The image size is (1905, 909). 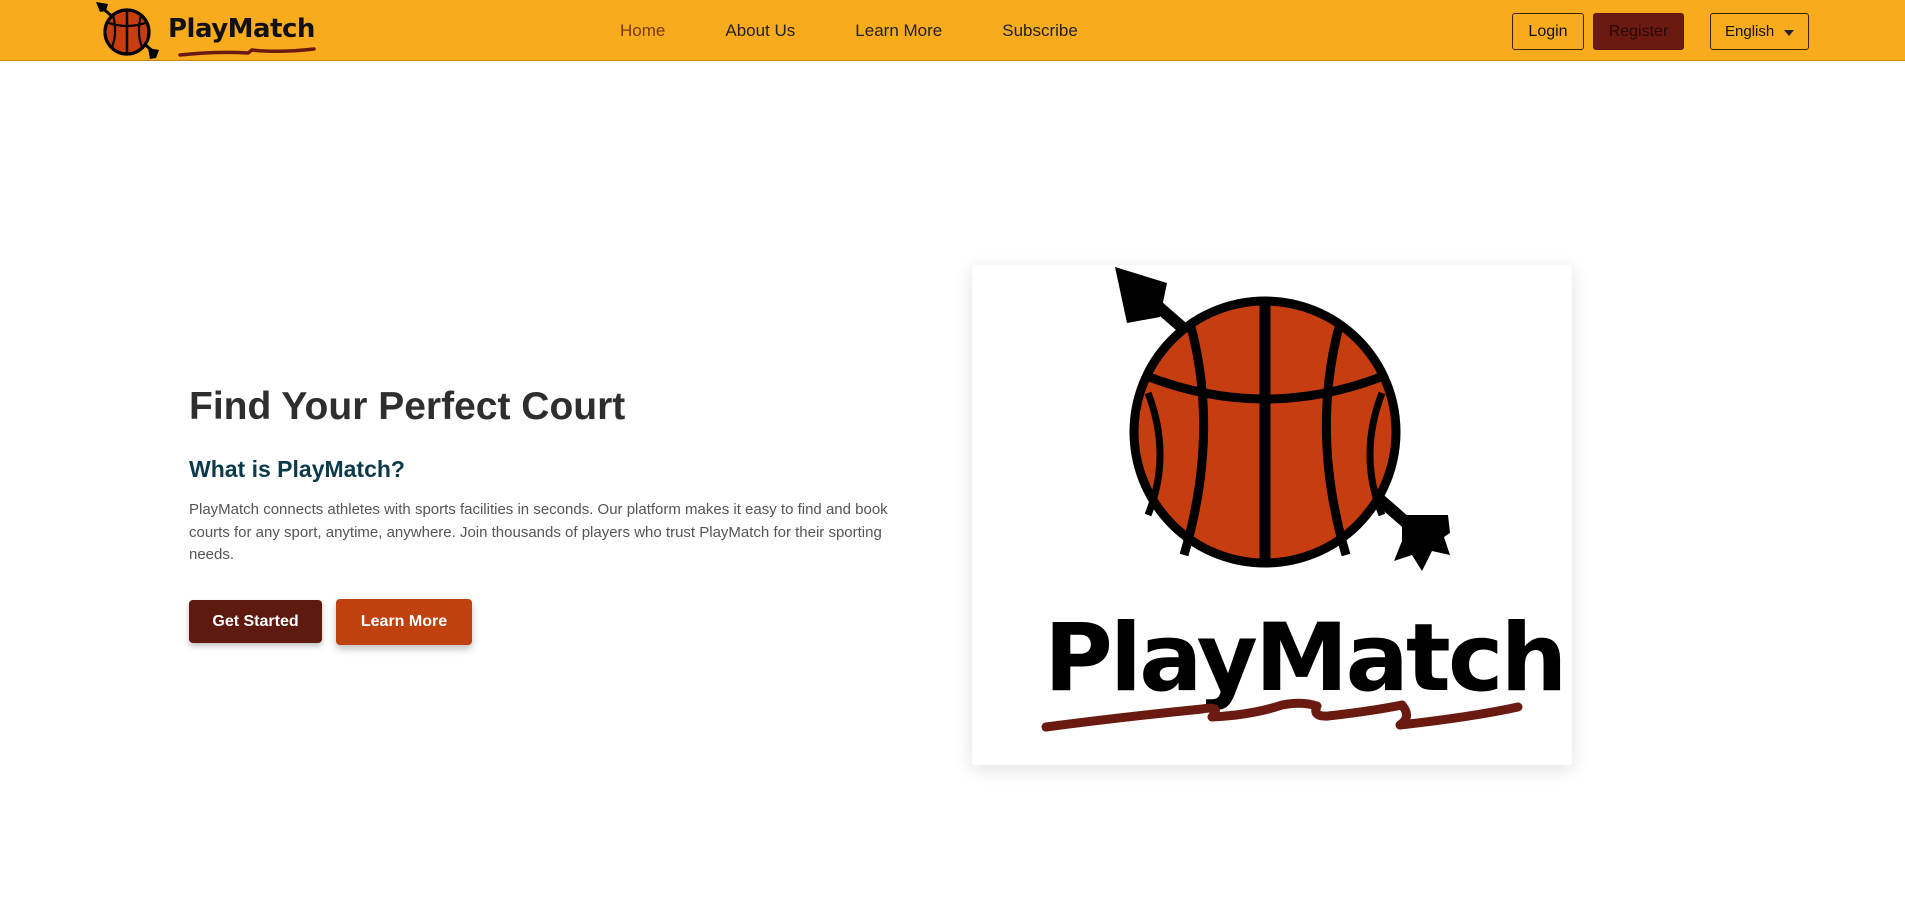 What do you see at coordinates (642, 31) in the screenshot?
I see `nav-link-home: Home` at bounding box center [642, 31].